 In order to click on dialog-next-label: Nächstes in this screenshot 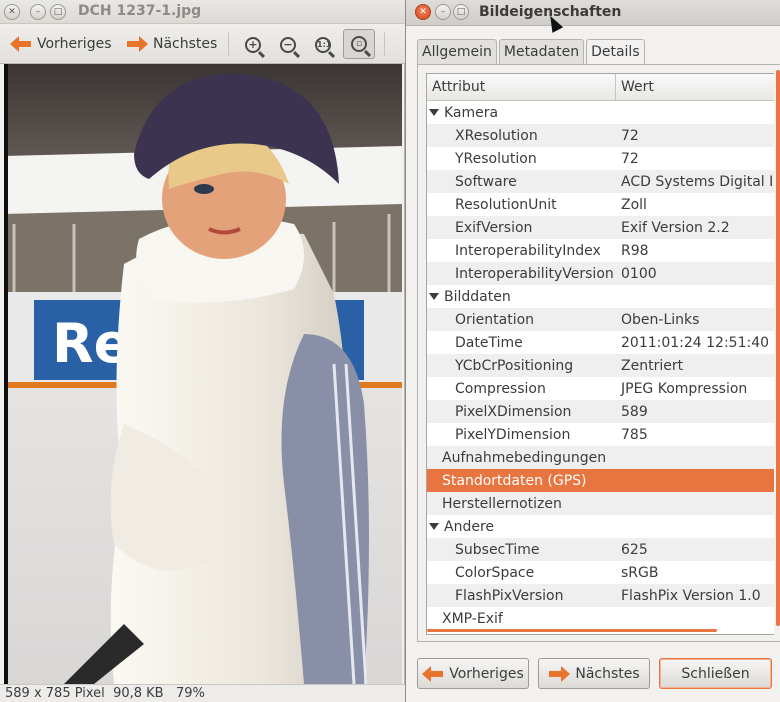, I will do `click(607, 673)`.